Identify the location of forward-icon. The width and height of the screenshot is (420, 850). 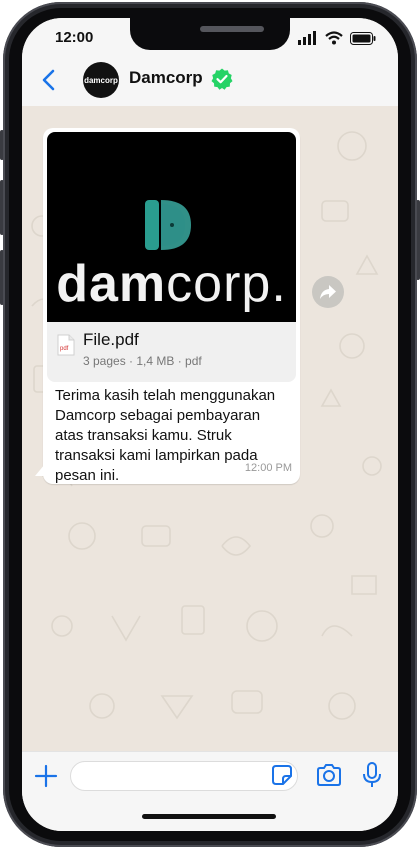
(328, 292).